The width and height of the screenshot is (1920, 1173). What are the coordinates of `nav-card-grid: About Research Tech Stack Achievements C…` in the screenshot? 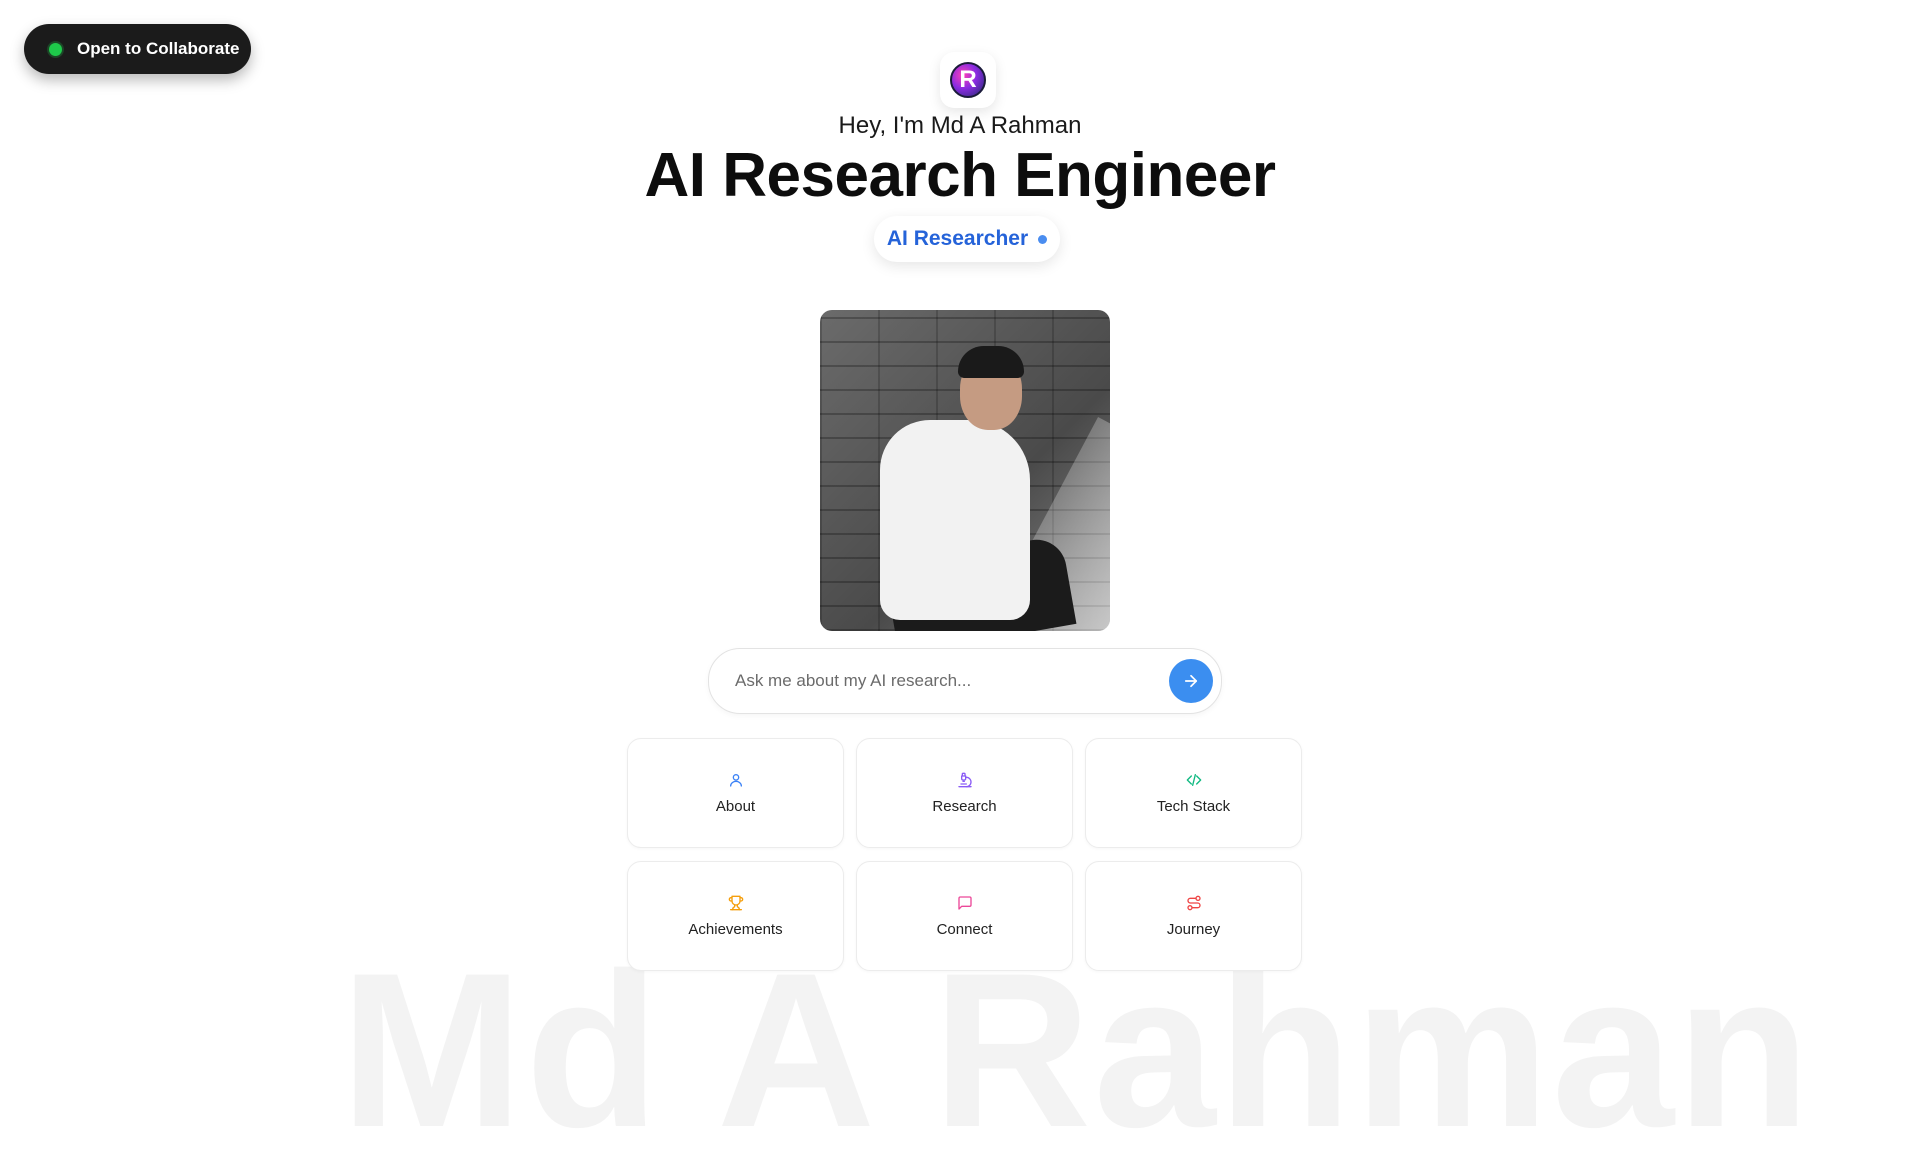 It's located at (965, 854).